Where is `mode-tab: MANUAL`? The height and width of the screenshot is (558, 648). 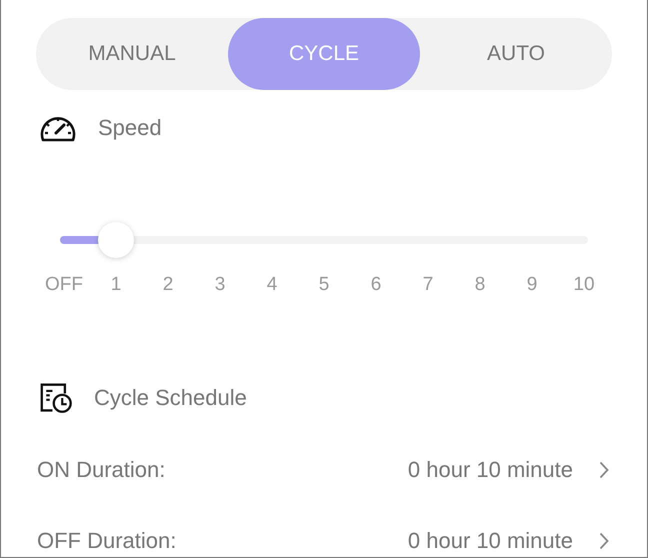
mode-tab: MANUAL is located at coordinates (132, 54).